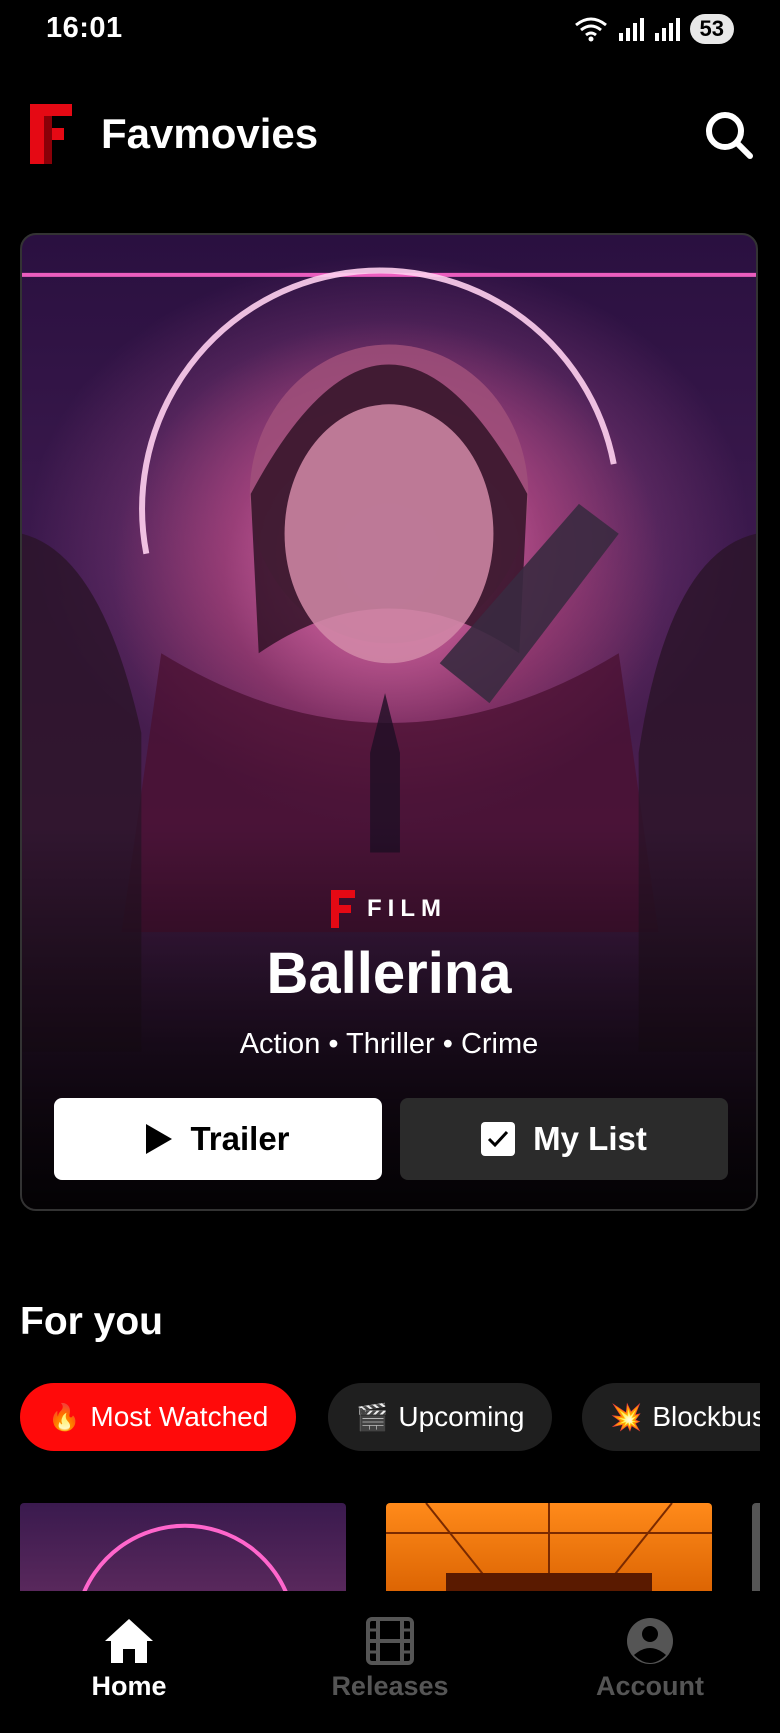 This screenshot has width=780, height=1733. What do you see at coordinates (129, 1686) in the screenshot?
I see `nav-home-label: Home` at bounding box center [129, 1686].